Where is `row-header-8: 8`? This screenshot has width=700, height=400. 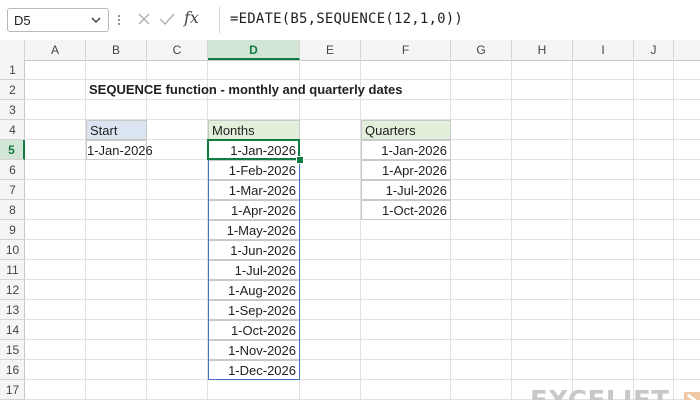
row-header-8: 8 is located at coordinates (12, 210).